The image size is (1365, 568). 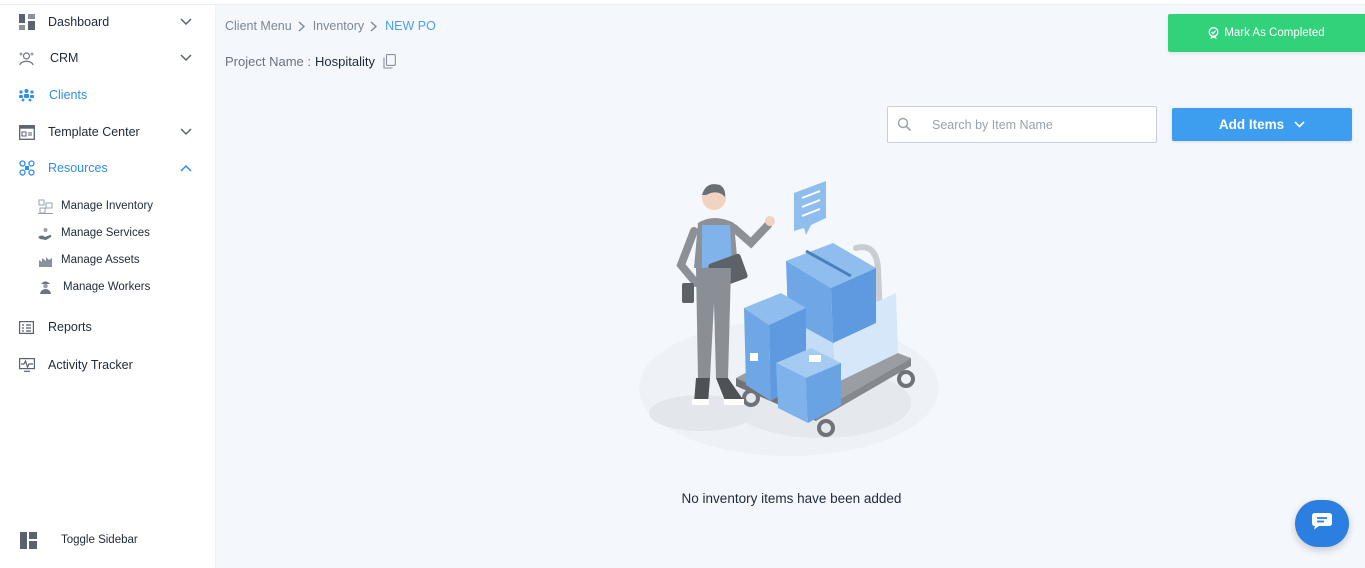 I want to click on sidebar-toggle-icon, so click(x=28, y=540).